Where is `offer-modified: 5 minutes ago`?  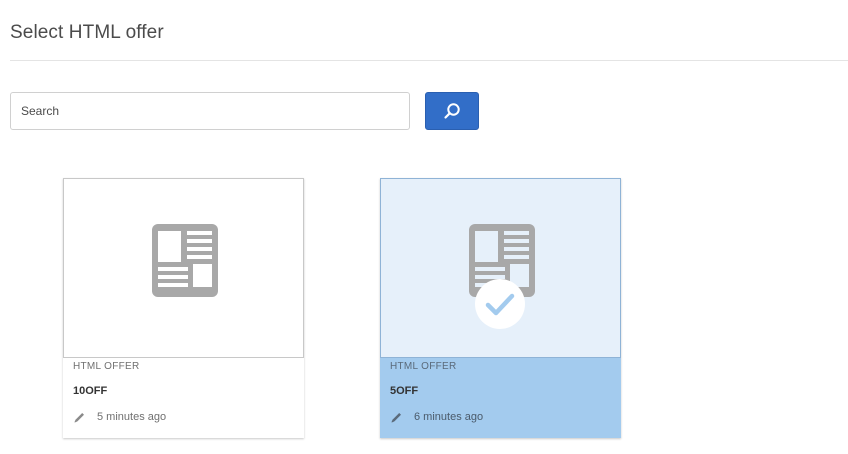 offer-modified: 5 minutes ago is located at coordinates (119, 417).